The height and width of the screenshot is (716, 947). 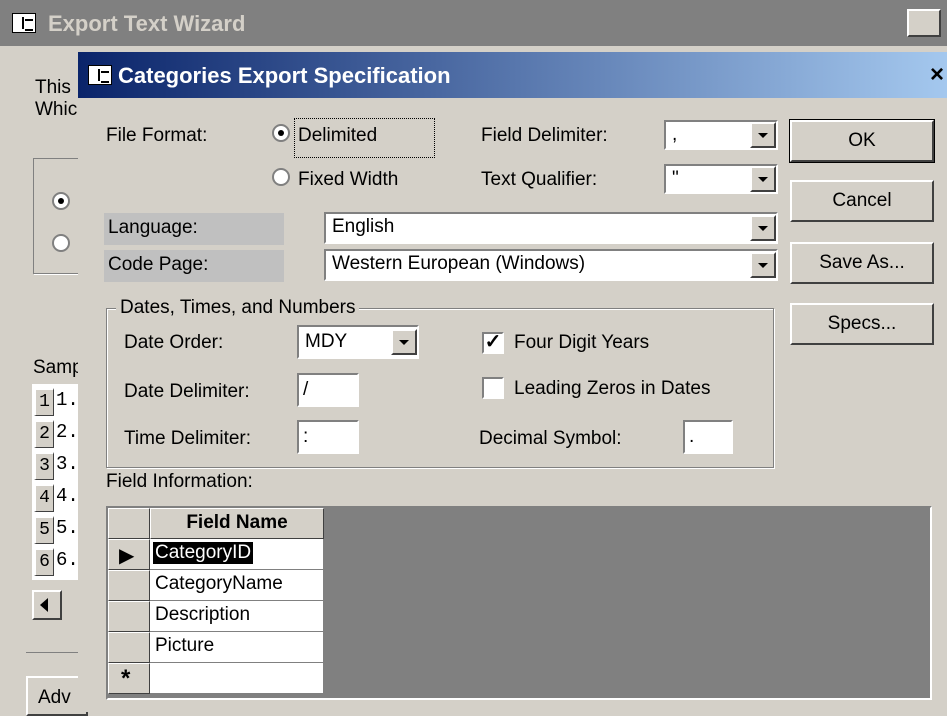 I want to click on new-record-icon: *, so click(x=126, y=678).